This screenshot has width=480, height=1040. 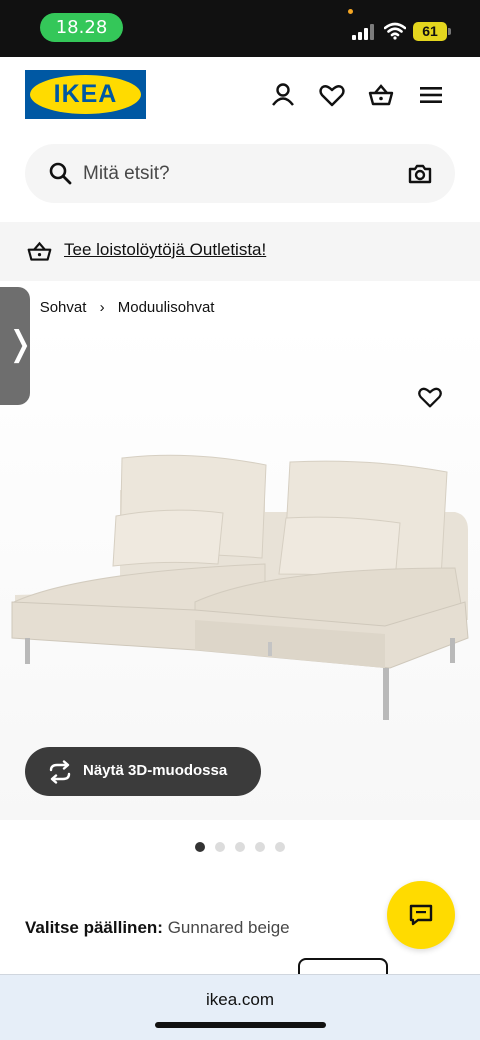 I want to click on heart-icon, so click(x=332, y=95).